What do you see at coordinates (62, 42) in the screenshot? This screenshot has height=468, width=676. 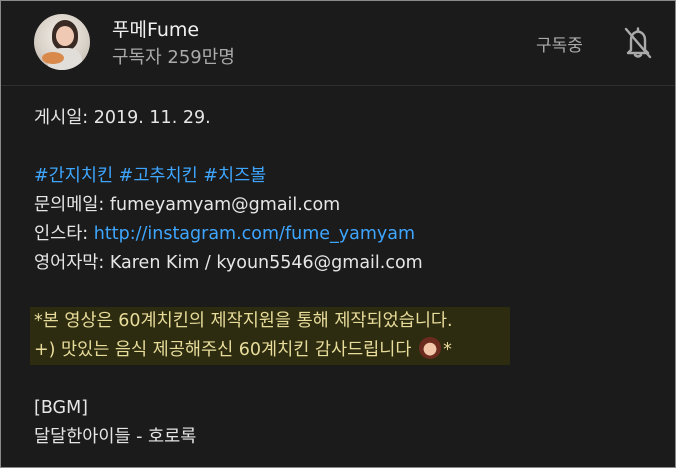 I see `channel-avatar` at bounding box center [62, 42].